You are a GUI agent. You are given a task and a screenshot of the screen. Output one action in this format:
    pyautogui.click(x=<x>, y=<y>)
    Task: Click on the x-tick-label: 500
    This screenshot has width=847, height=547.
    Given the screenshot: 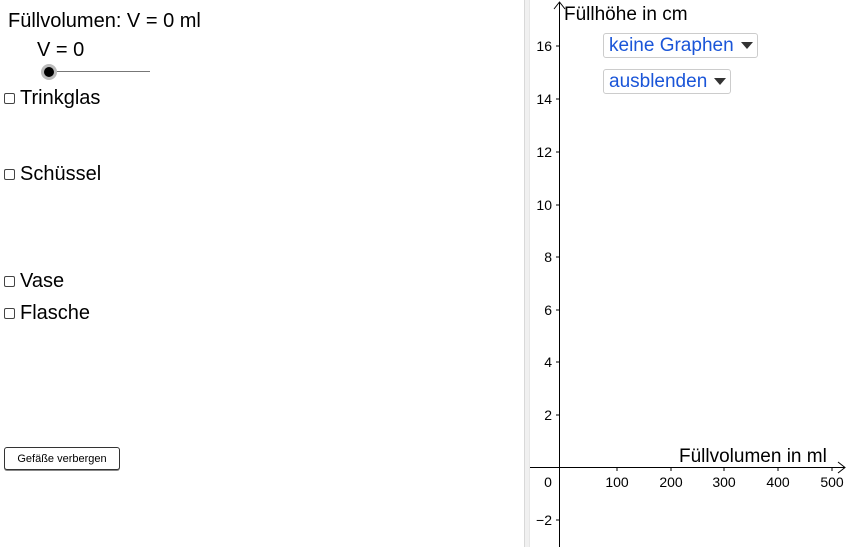 What is the action you would take?
    pyautogui.click(x=832, y=482)
    